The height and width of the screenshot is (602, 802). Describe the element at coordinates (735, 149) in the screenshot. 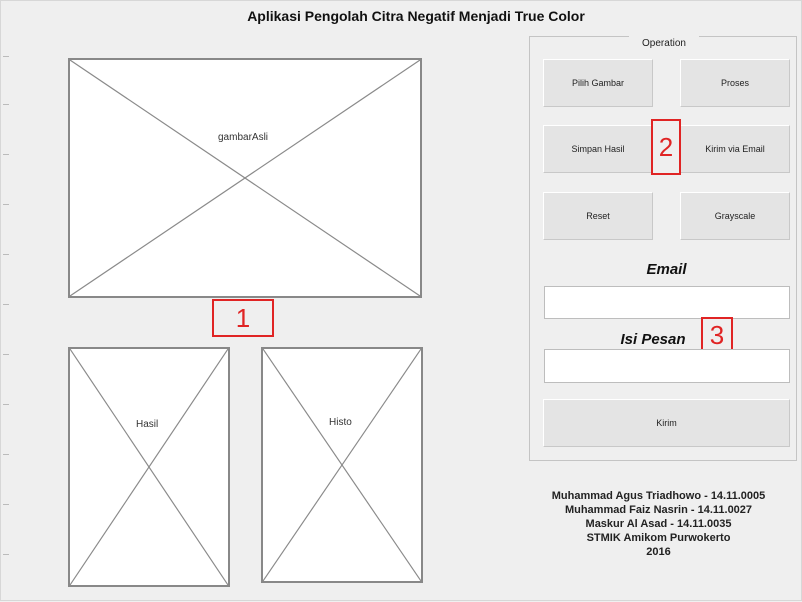

I see `kirim-via-email-button: Kirim via Email` at that location.